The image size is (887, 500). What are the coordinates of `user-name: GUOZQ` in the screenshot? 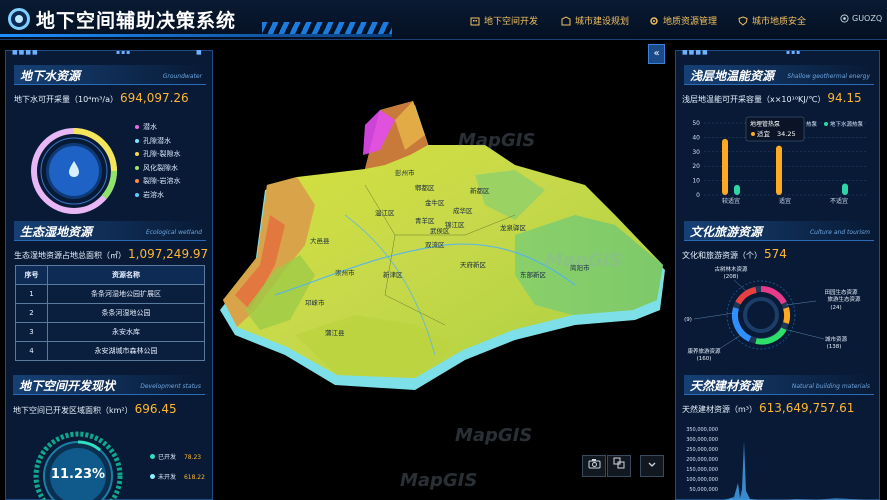 It's located at (867, 18).